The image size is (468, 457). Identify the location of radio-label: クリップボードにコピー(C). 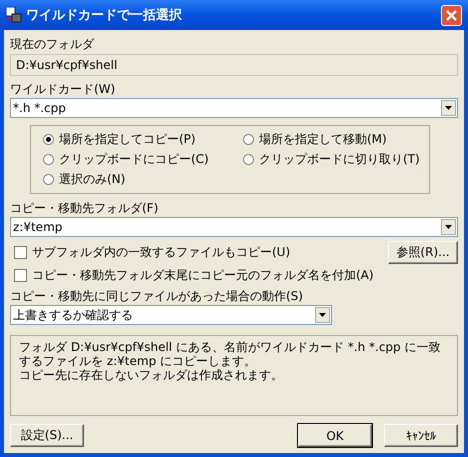
(134, 159).